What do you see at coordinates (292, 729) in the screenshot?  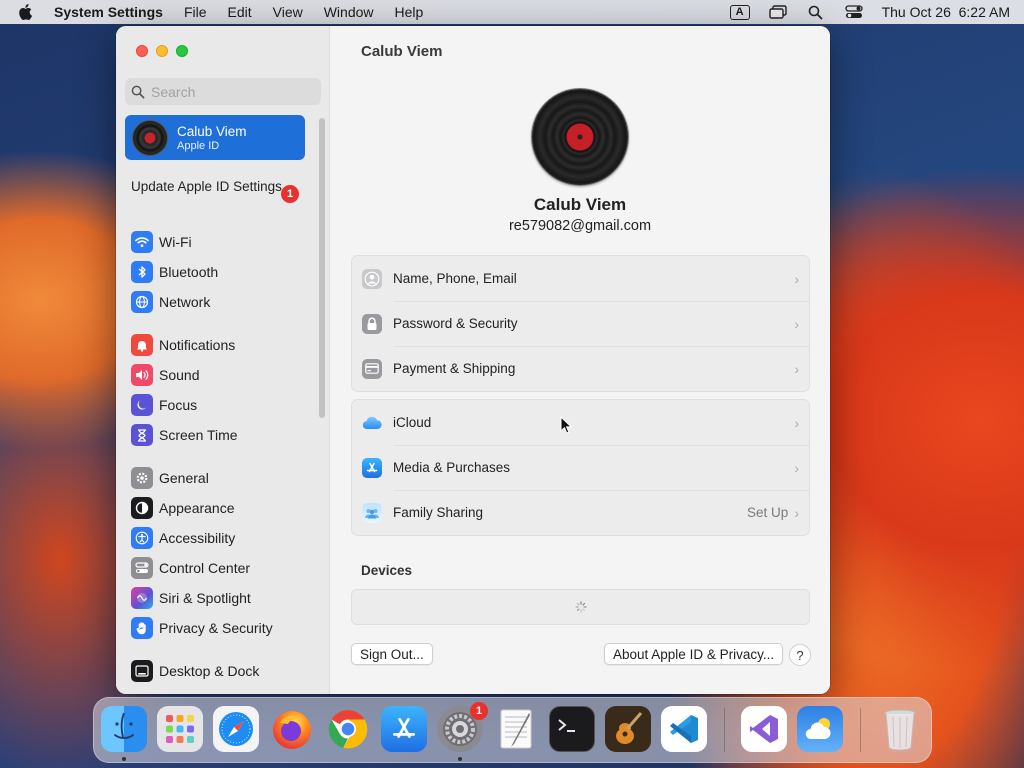 I see `firefox-icon` at bounding box center [292, 729].